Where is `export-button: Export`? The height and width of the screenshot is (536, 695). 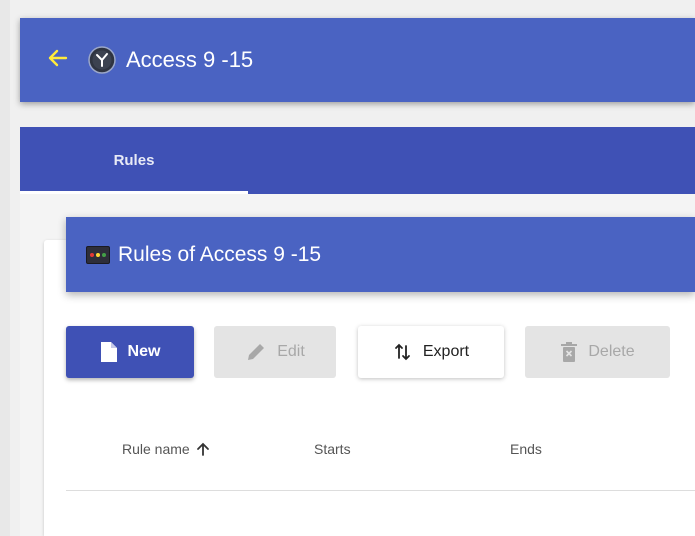
export-button: Export is located at coordinates (431, 352).